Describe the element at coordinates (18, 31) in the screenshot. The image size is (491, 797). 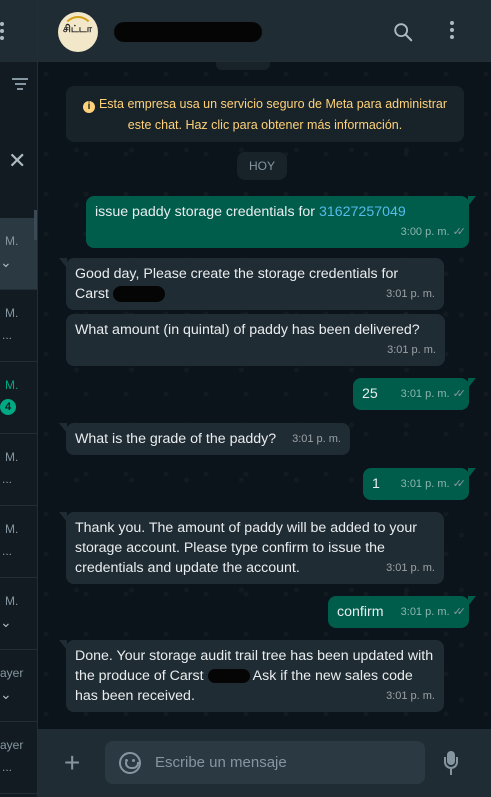
I see `chat-list-header` at that location.